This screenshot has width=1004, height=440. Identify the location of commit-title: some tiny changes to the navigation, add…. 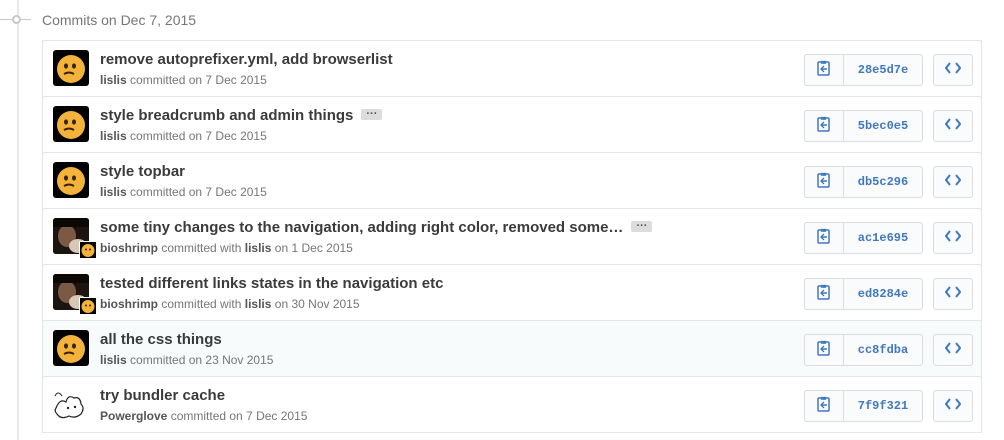
(376, 227).